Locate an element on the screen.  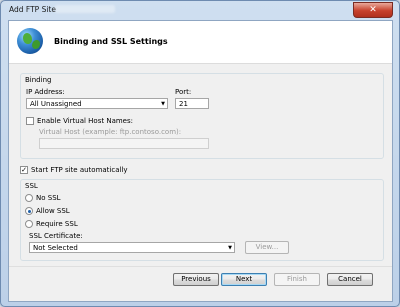
ip-address-label: IP Address: is located at coordinates (45, 92).